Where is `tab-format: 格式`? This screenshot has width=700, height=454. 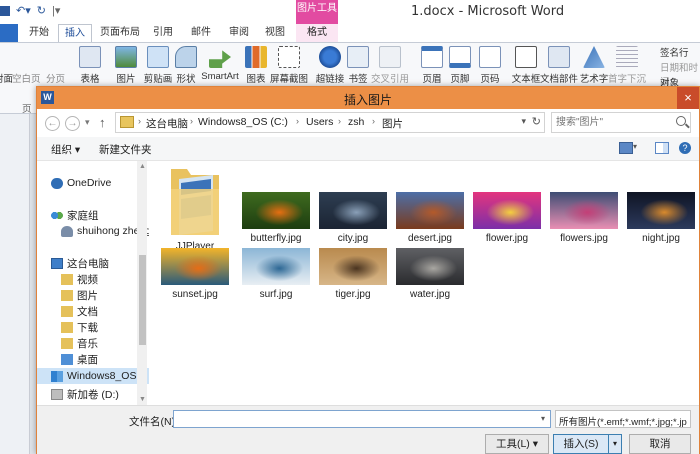 tab-format: 格式 is located at coordinates (317, 33).